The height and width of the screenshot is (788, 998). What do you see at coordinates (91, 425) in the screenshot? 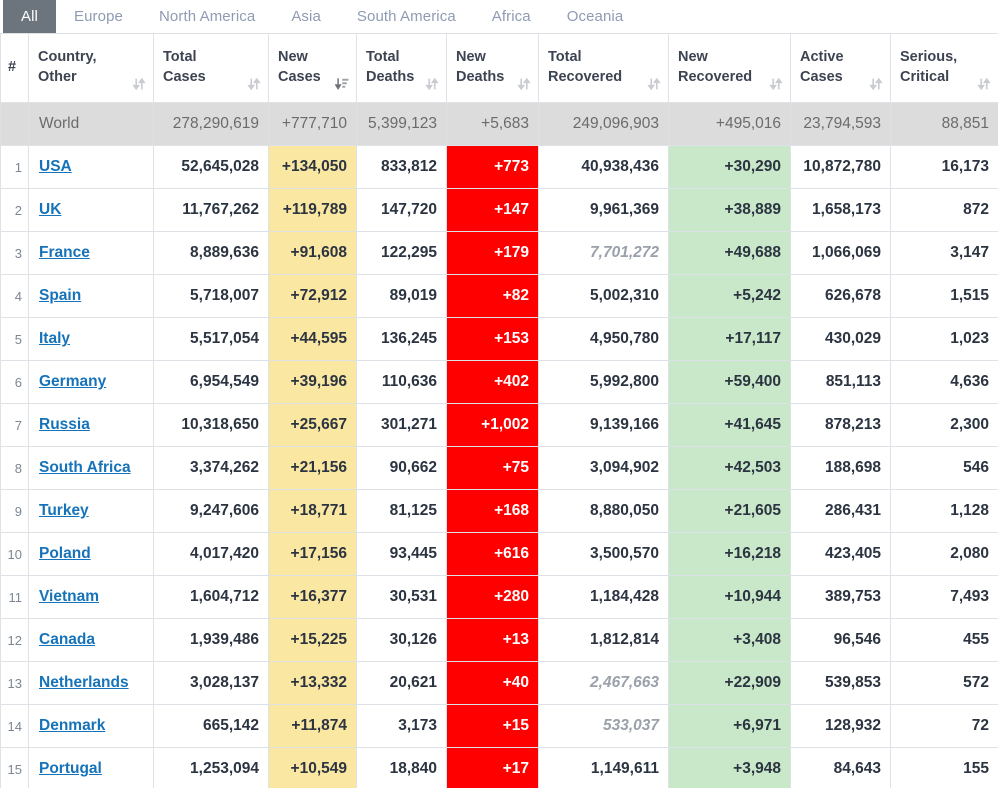
I see `row-country: Russia` at bounding box center [91, 425].